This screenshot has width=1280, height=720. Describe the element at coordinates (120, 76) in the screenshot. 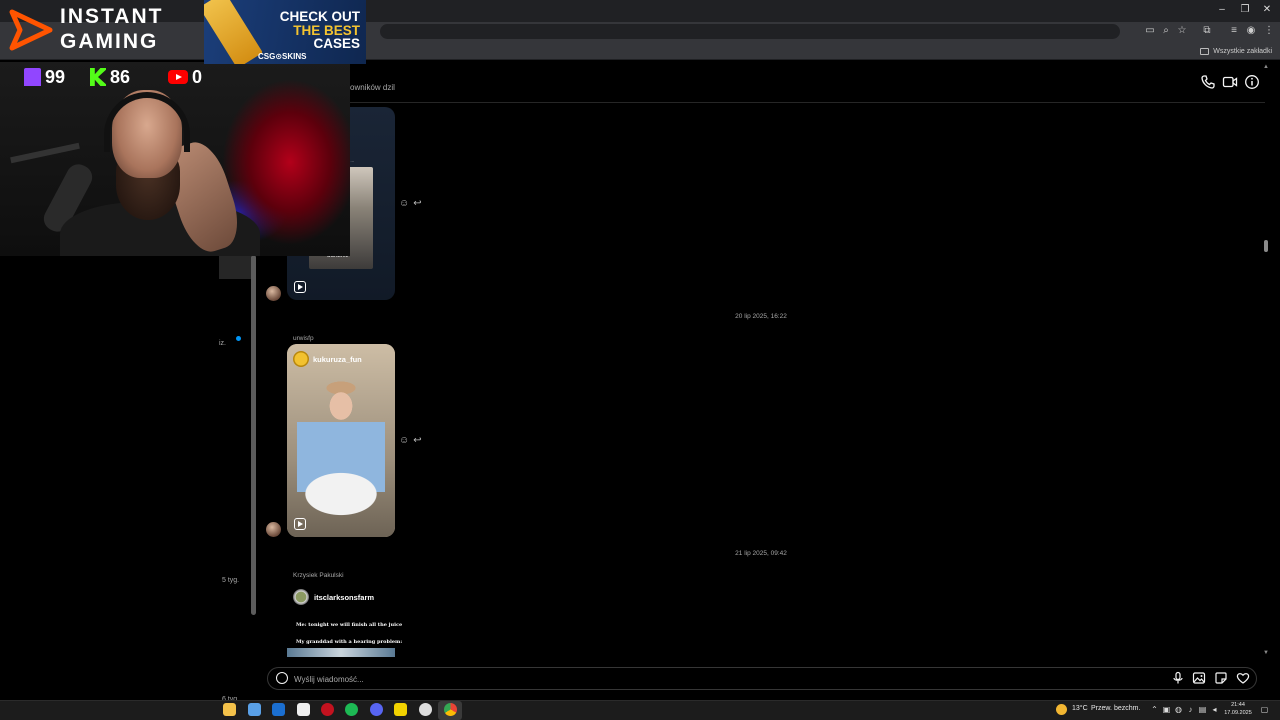

I see `kick-count: 86` at that location.